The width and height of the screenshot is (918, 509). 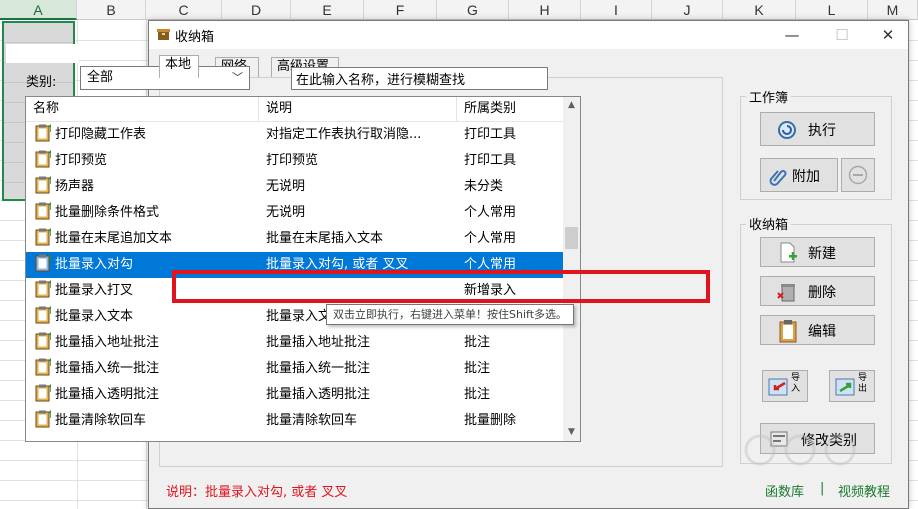 What do you see at coordinates (142, 109) in the screenshot?
I see `column-header-name: 名称` at bounding box center [142, 109].